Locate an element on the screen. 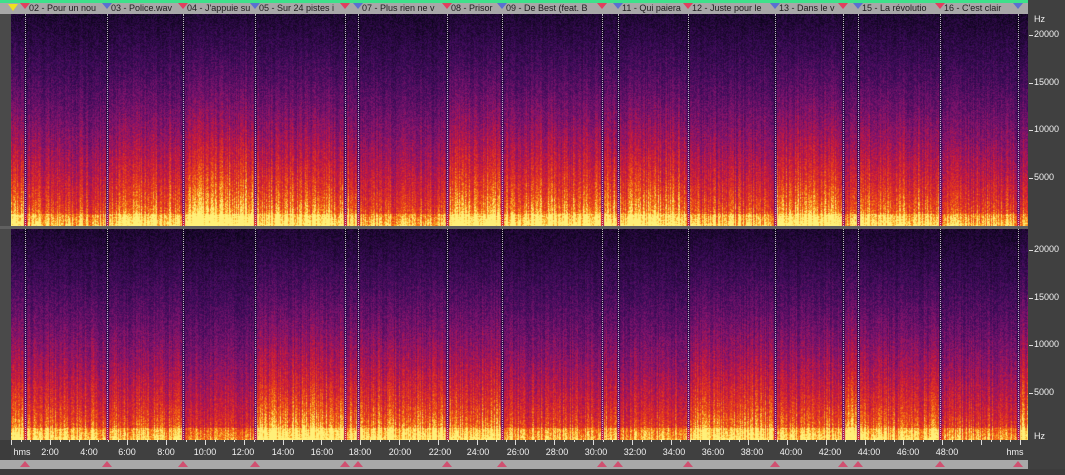 Image resolution: width=1065 pixels, height=475 pixels. marker-label: 16 - C'est clair is located at coordinates (978, 8).